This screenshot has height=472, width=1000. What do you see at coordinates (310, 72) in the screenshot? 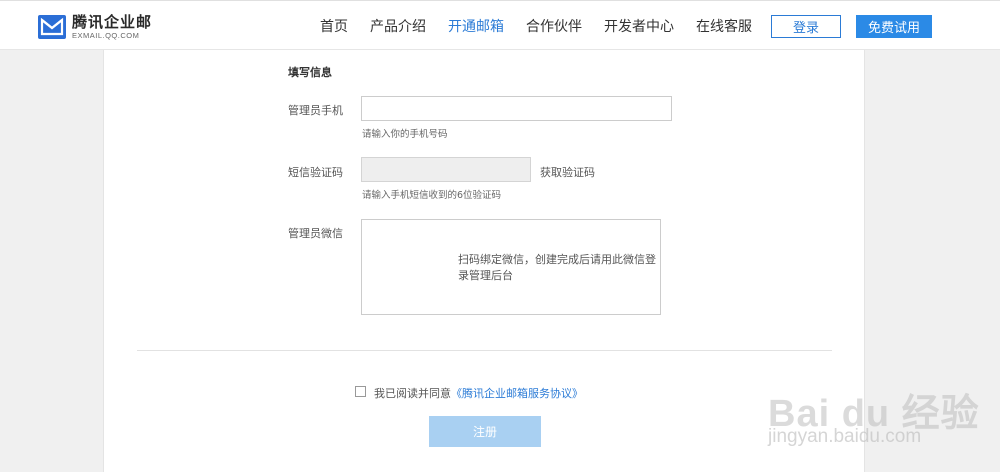
I see `section-title: 填写信息` at bounding box center [310, 72].